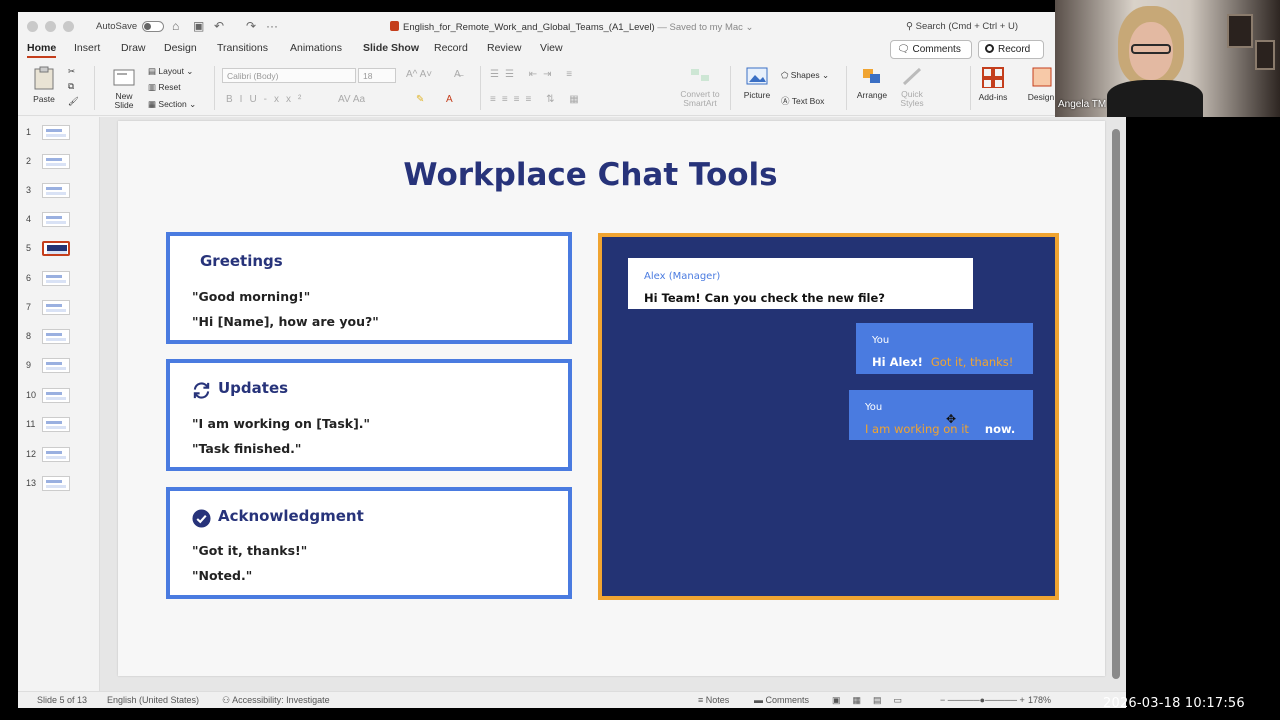 This screenshot has width=1280, height=720. What do you see at coordinates (153, 26) in the screenshot?
I see `autosave-toggle` at bounding box center [153, 26].